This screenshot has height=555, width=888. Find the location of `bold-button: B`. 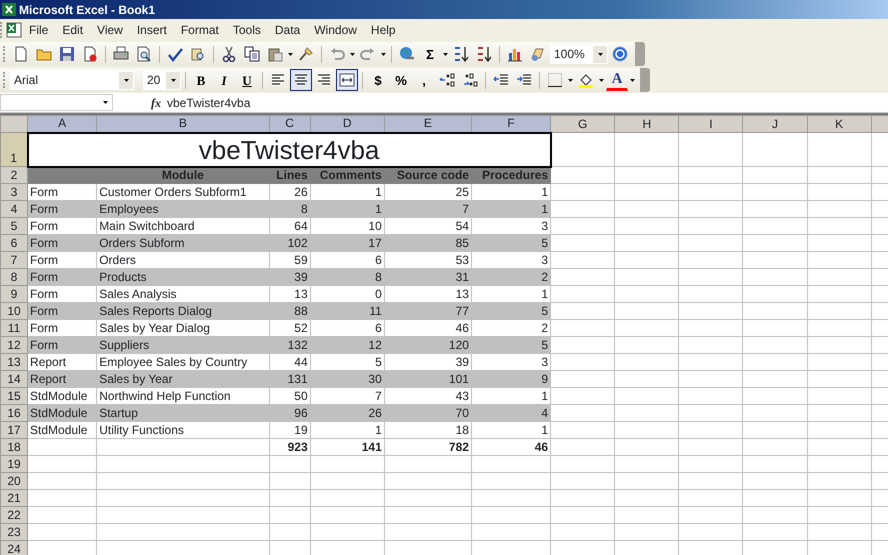

bold-button: B is located at coordinates (201, 80).